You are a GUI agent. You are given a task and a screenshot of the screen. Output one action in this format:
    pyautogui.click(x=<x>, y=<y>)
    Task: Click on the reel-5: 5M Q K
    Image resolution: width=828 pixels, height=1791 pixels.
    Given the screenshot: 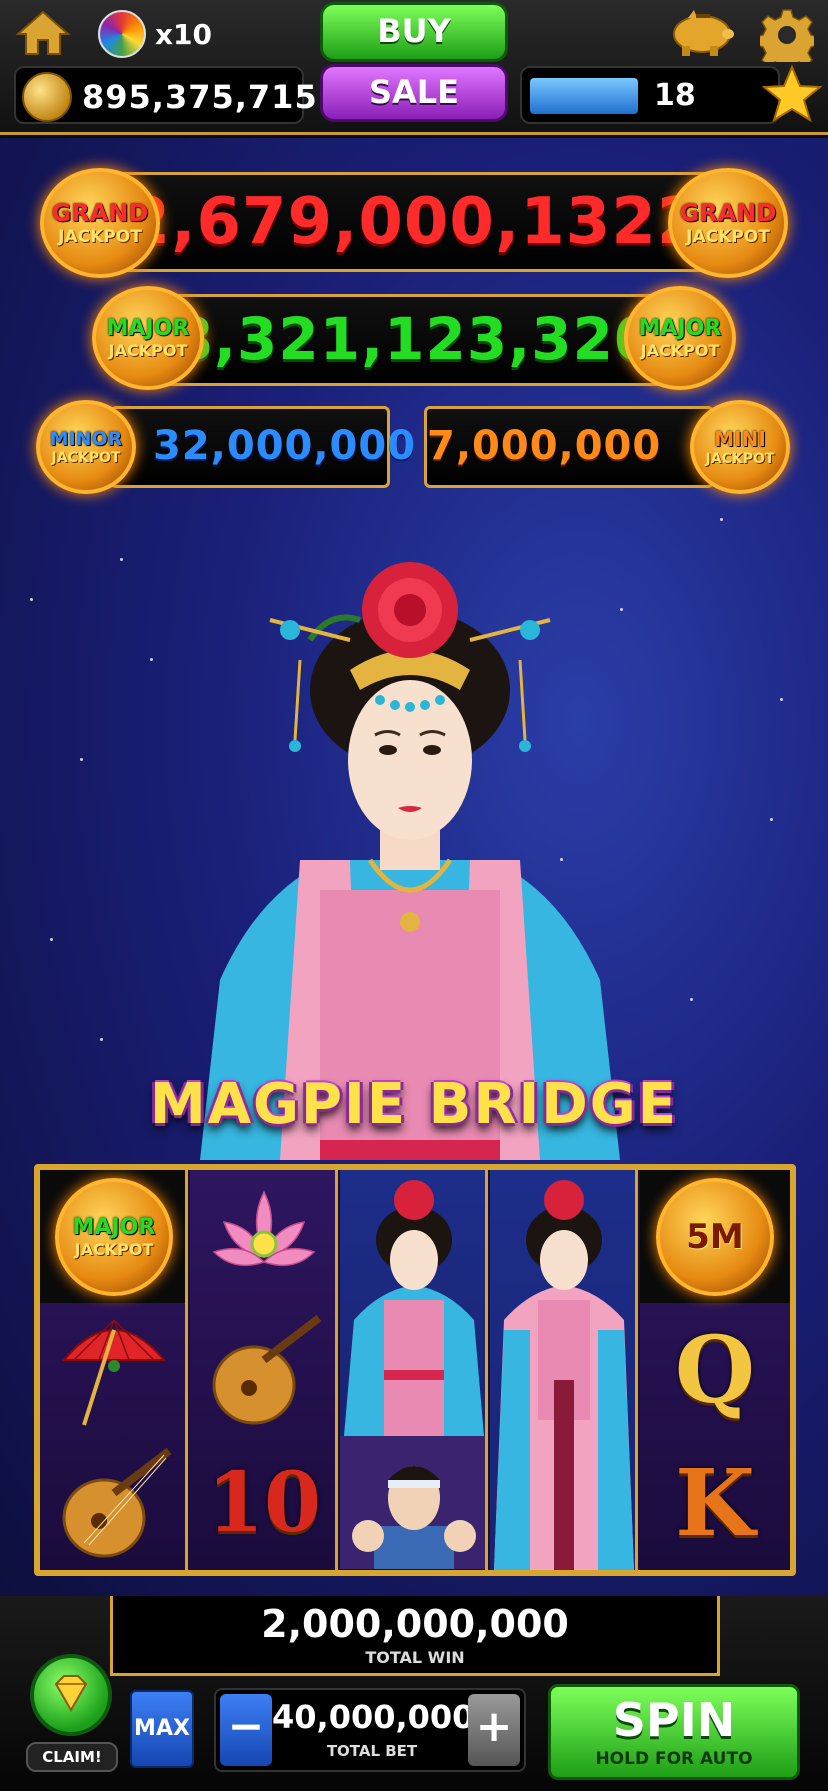 What is the action you would take?
    pyautogui.click(x=715, y=1370)
    